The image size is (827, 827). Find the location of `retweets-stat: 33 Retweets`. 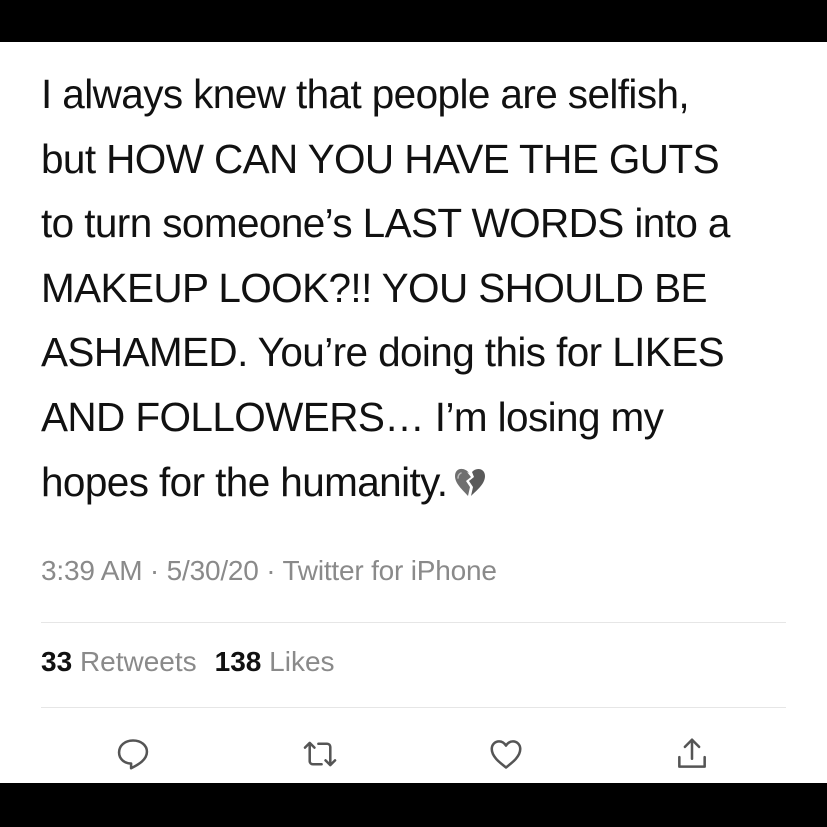

retweets-stat: 33 Retweets is located at coordinates (119, 662).